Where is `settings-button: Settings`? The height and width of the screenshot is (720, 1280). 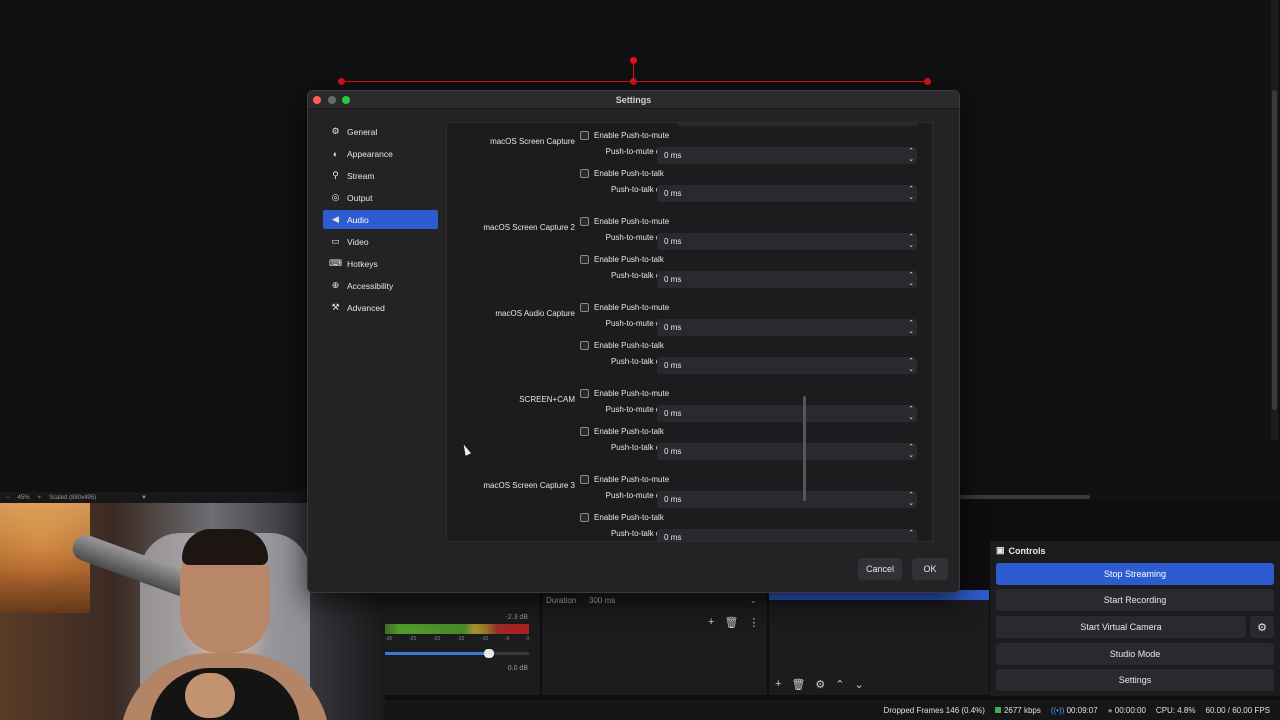 settings-button: Settings is located at coordinates (1135, 680).